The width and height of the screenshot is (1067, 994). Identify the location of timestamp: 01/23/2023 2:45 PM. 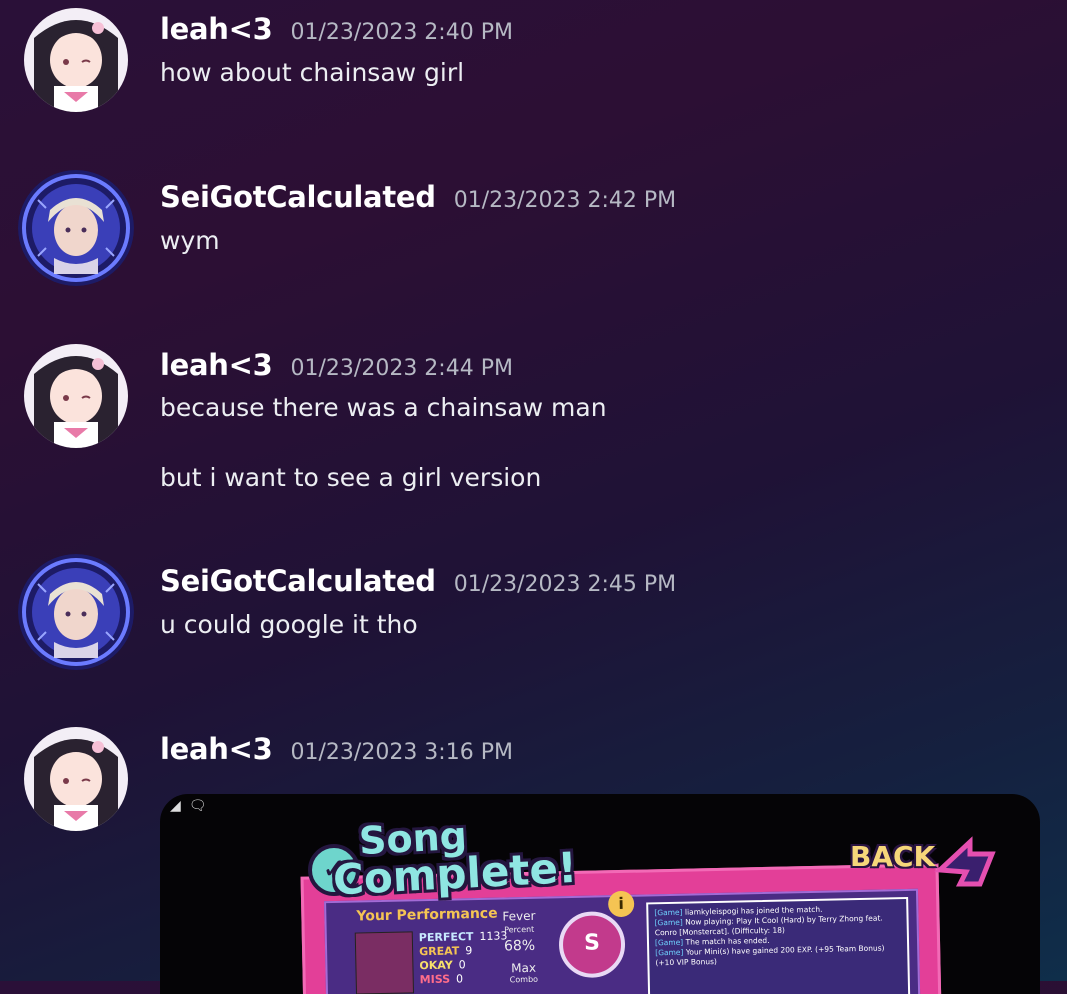
(565, 584).